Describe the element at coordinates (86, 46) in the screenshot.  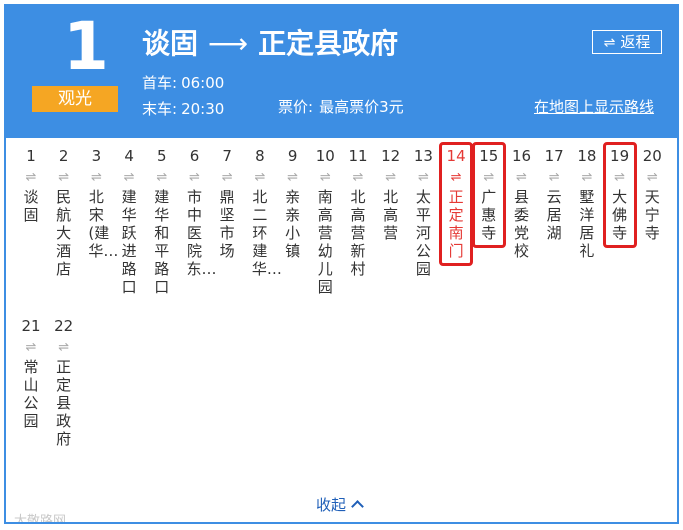
I see `route-number: 1` at that location.